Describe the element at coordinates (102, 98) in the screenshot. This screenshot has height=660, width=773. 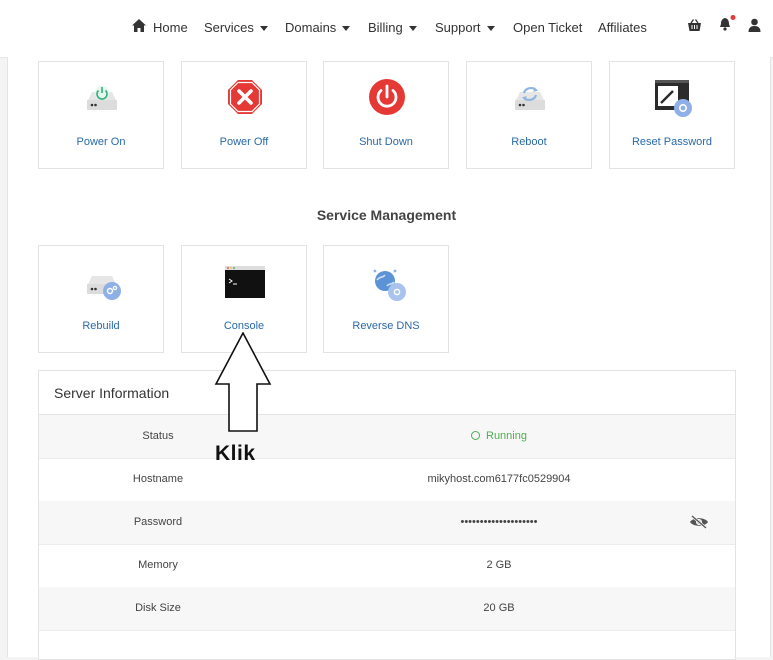
I see `power-on-icon` at that location.